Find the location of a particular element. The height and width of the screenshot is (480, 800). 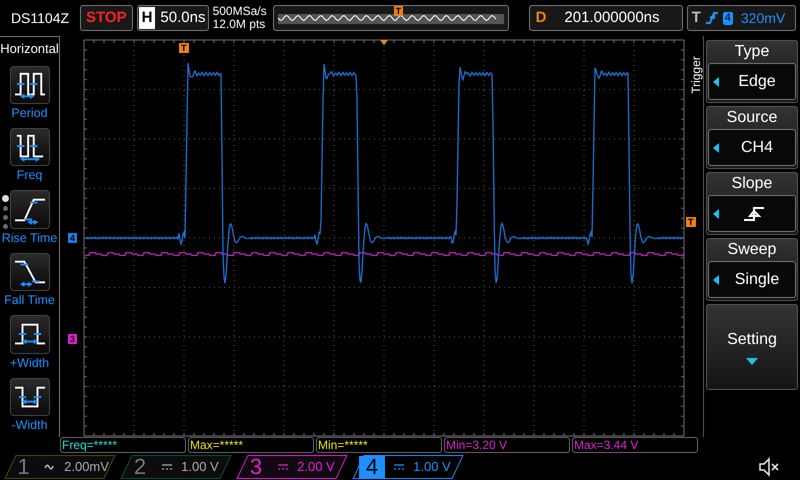

delay-label: D is located at coordinates (541, 18).